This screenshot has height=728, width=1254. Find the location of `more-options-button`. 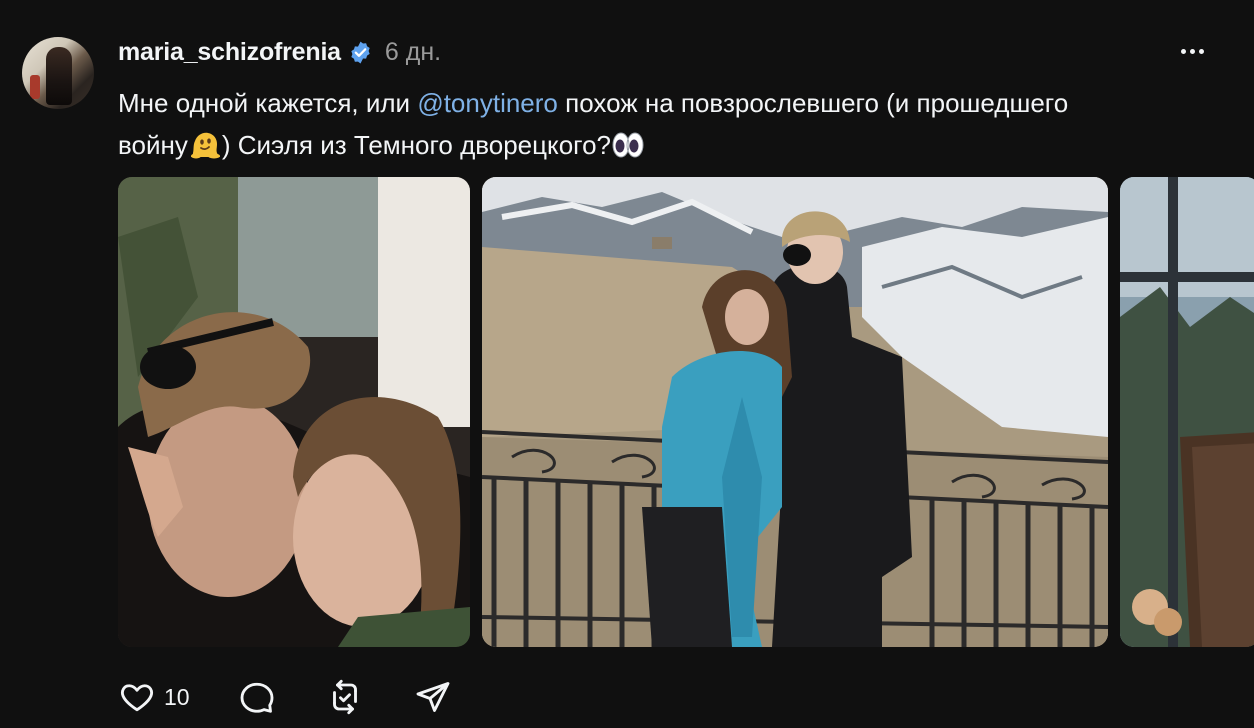

more-options-button is located at coordinates (1192, 51).